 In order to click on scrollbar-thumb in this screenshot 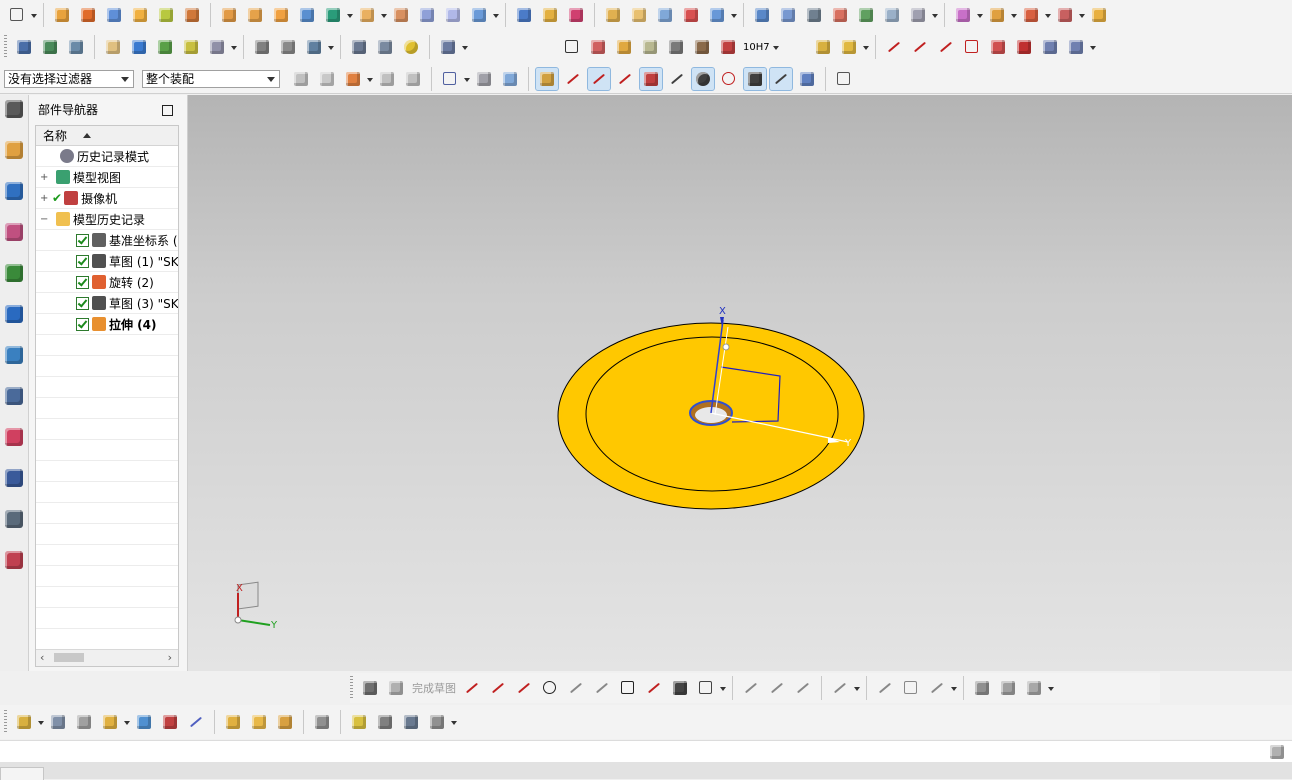, I will do `click(69, 657)`.